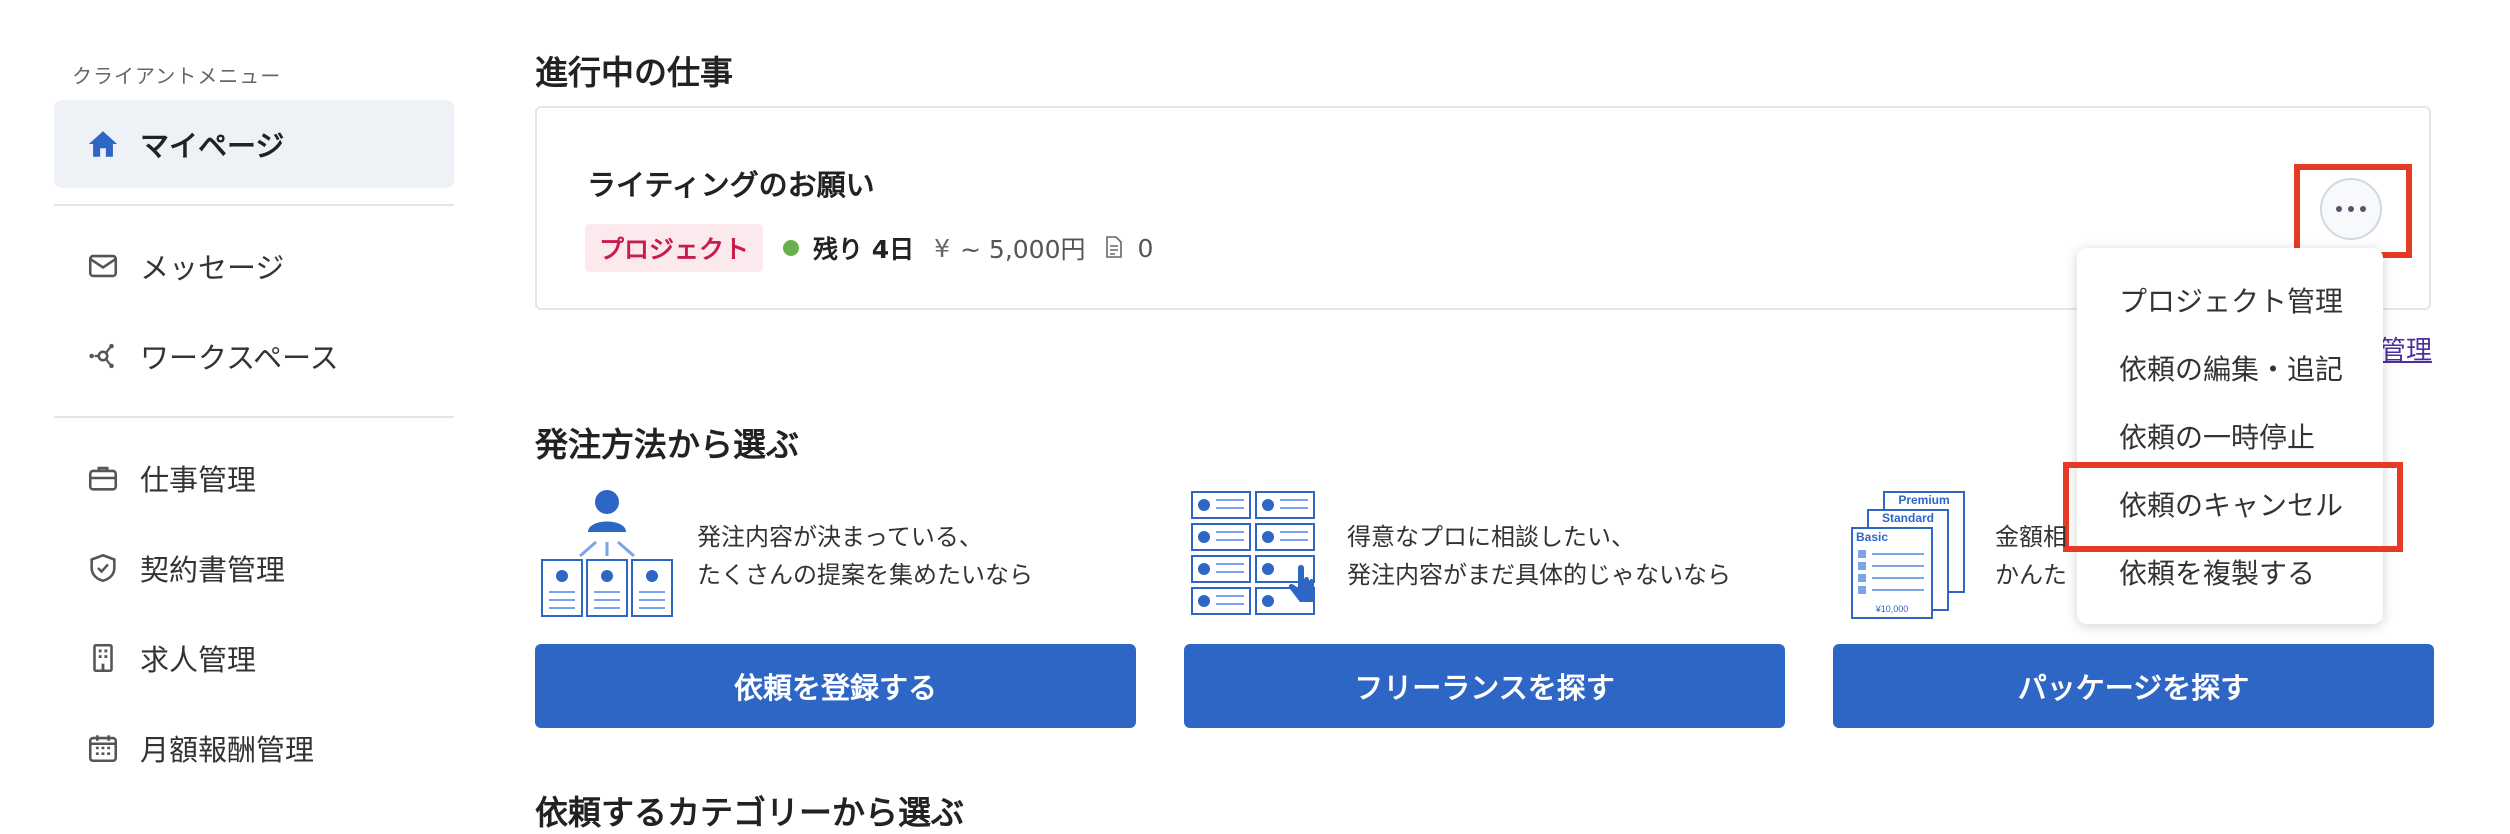 This screenshot has height=834, width=2510. Describe the element at coordinates (2233, 507) in the screenshot. I see `highlight-box-cancel-item` at that location.